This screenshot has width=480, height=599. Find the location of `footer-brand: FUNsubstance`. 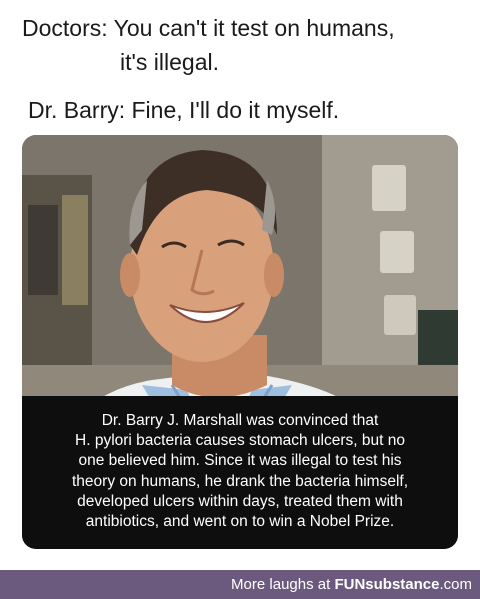

footer-brand: FUNsubstance is located at coordinates (387, 584).